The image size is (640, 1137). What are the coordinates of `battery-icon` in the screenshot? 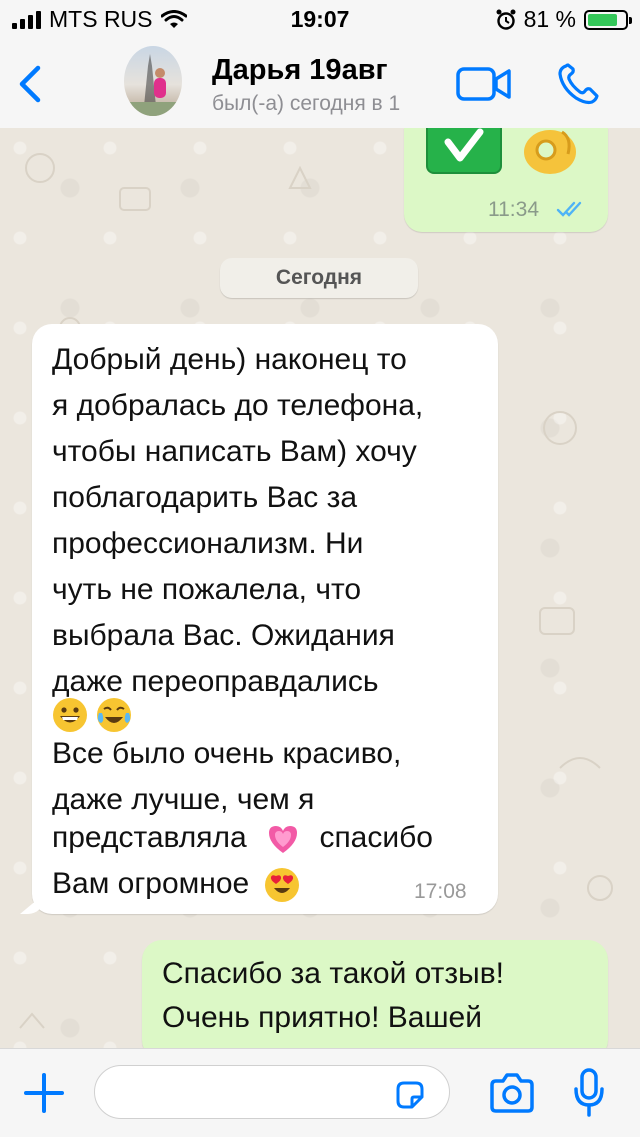 It's located at (608, 19).